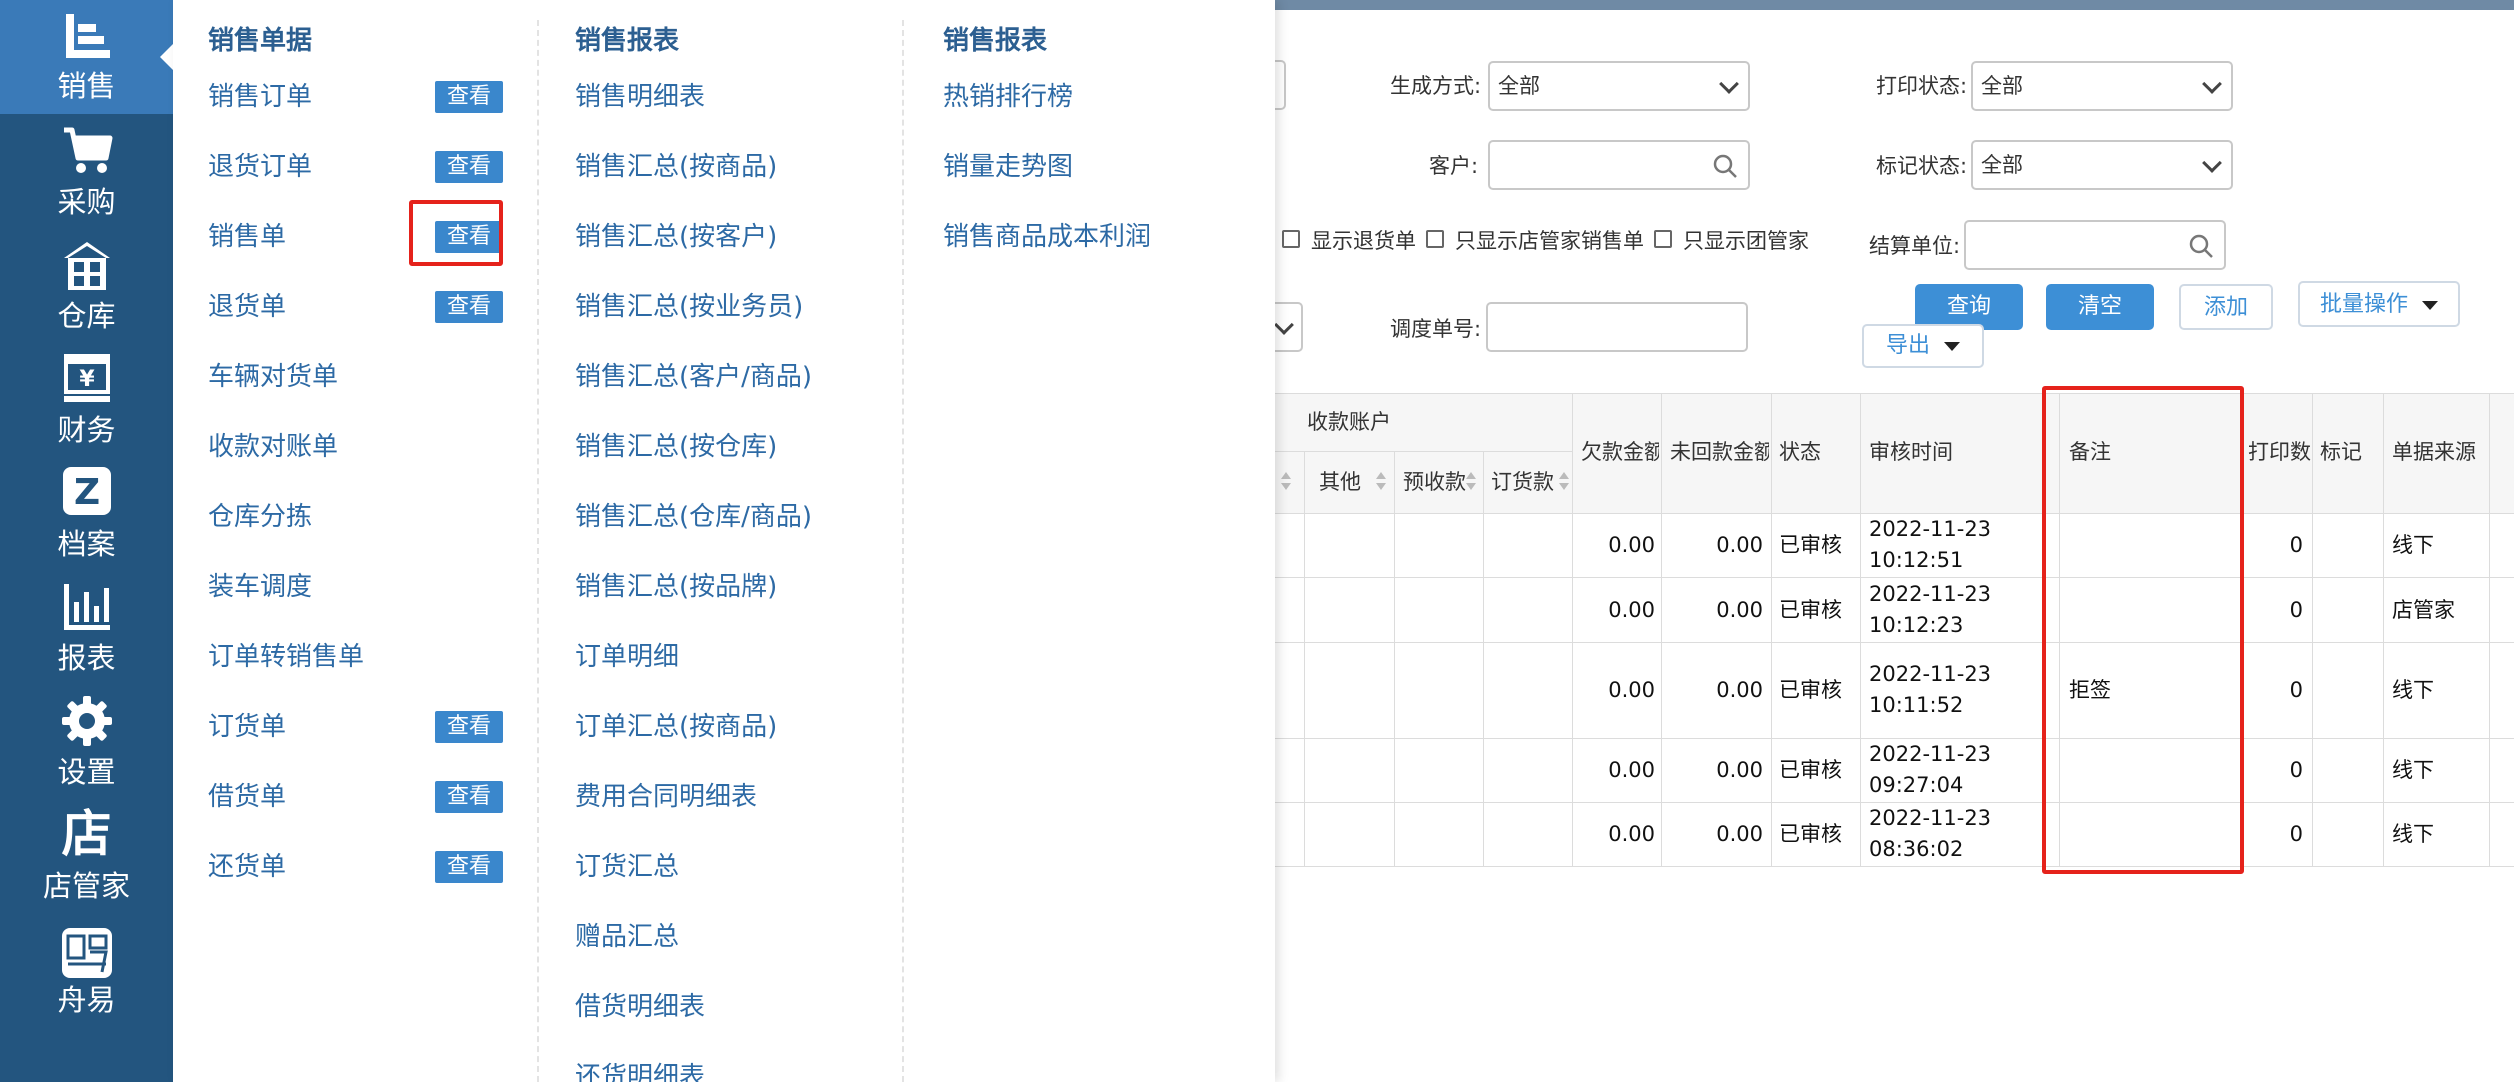 Image resolution: width=2514 pixels, height=1082 pixels. Describe the element at coordinates (2226, 307) in the screenshot. I see `add-button: 添加` at that location.